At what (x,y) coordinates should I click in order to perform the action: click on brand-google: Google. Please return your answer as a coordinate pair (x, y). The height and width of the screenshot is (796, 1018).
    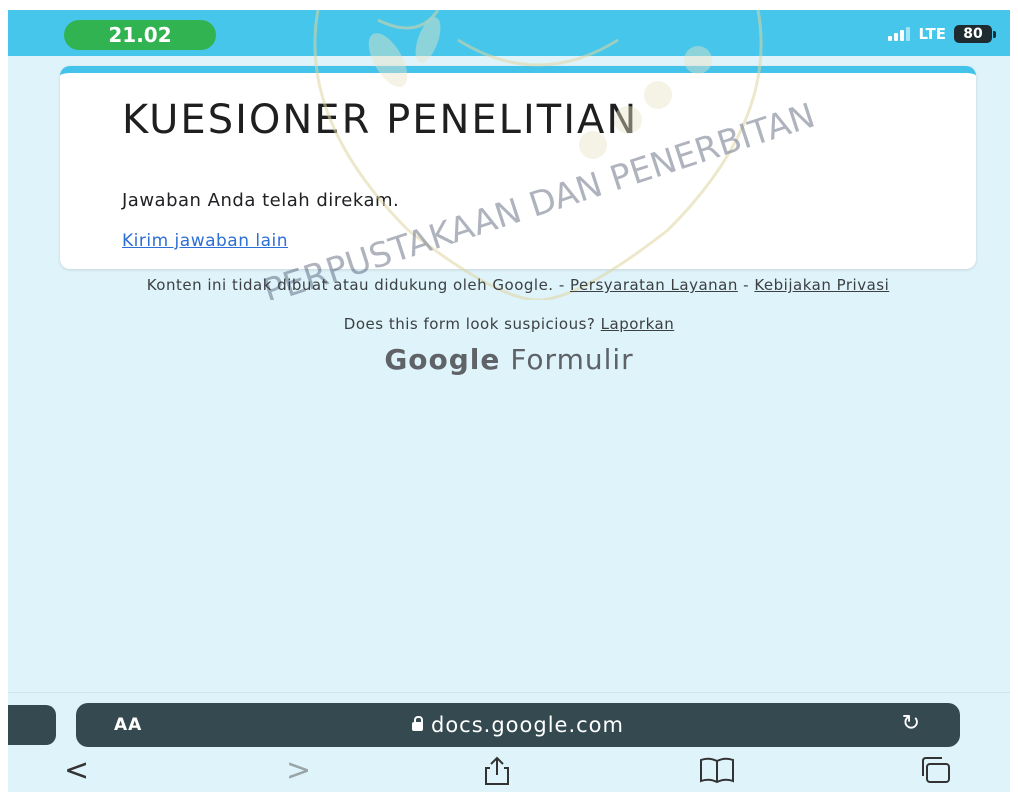
    Looking at the image, I should click on (442, 359).